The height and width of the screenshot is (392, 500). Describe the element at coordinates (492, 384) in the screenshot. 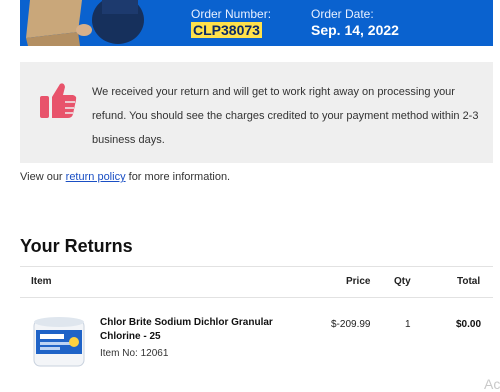

I see `watermark-text: Ac` at that location.